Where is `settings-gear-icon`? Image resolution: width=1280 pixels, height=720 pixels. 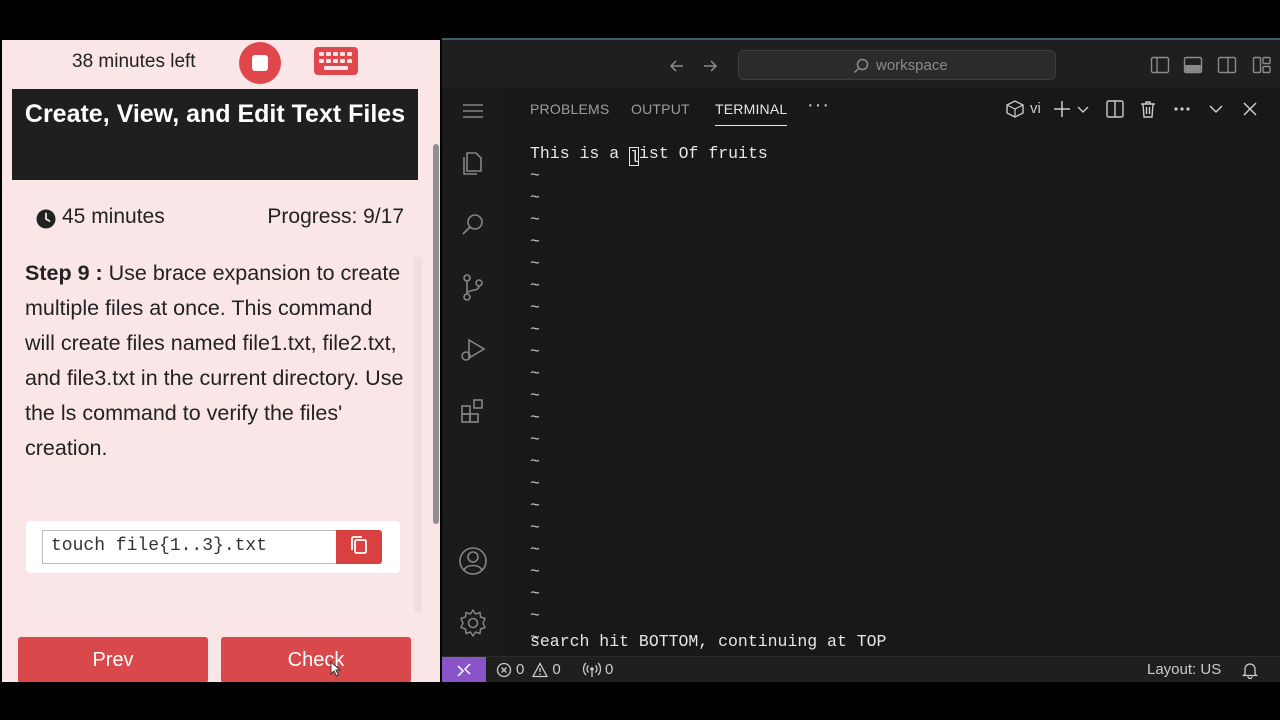 settings-gear-icon is located at coordinates (473, 623).